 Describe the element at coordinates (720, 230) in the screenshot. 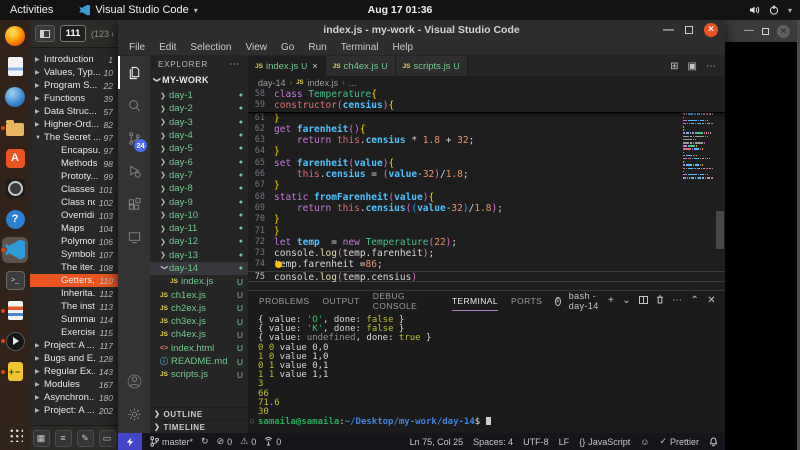

I see `editor-scrollbar` at that location.